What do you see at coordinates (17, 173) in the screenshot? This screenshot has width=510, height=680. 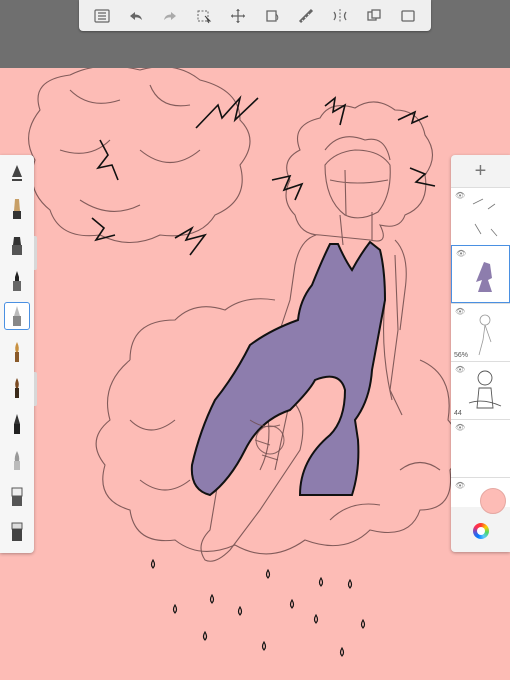 I see `brush-settings-icon` at bounding box center [17, 173].